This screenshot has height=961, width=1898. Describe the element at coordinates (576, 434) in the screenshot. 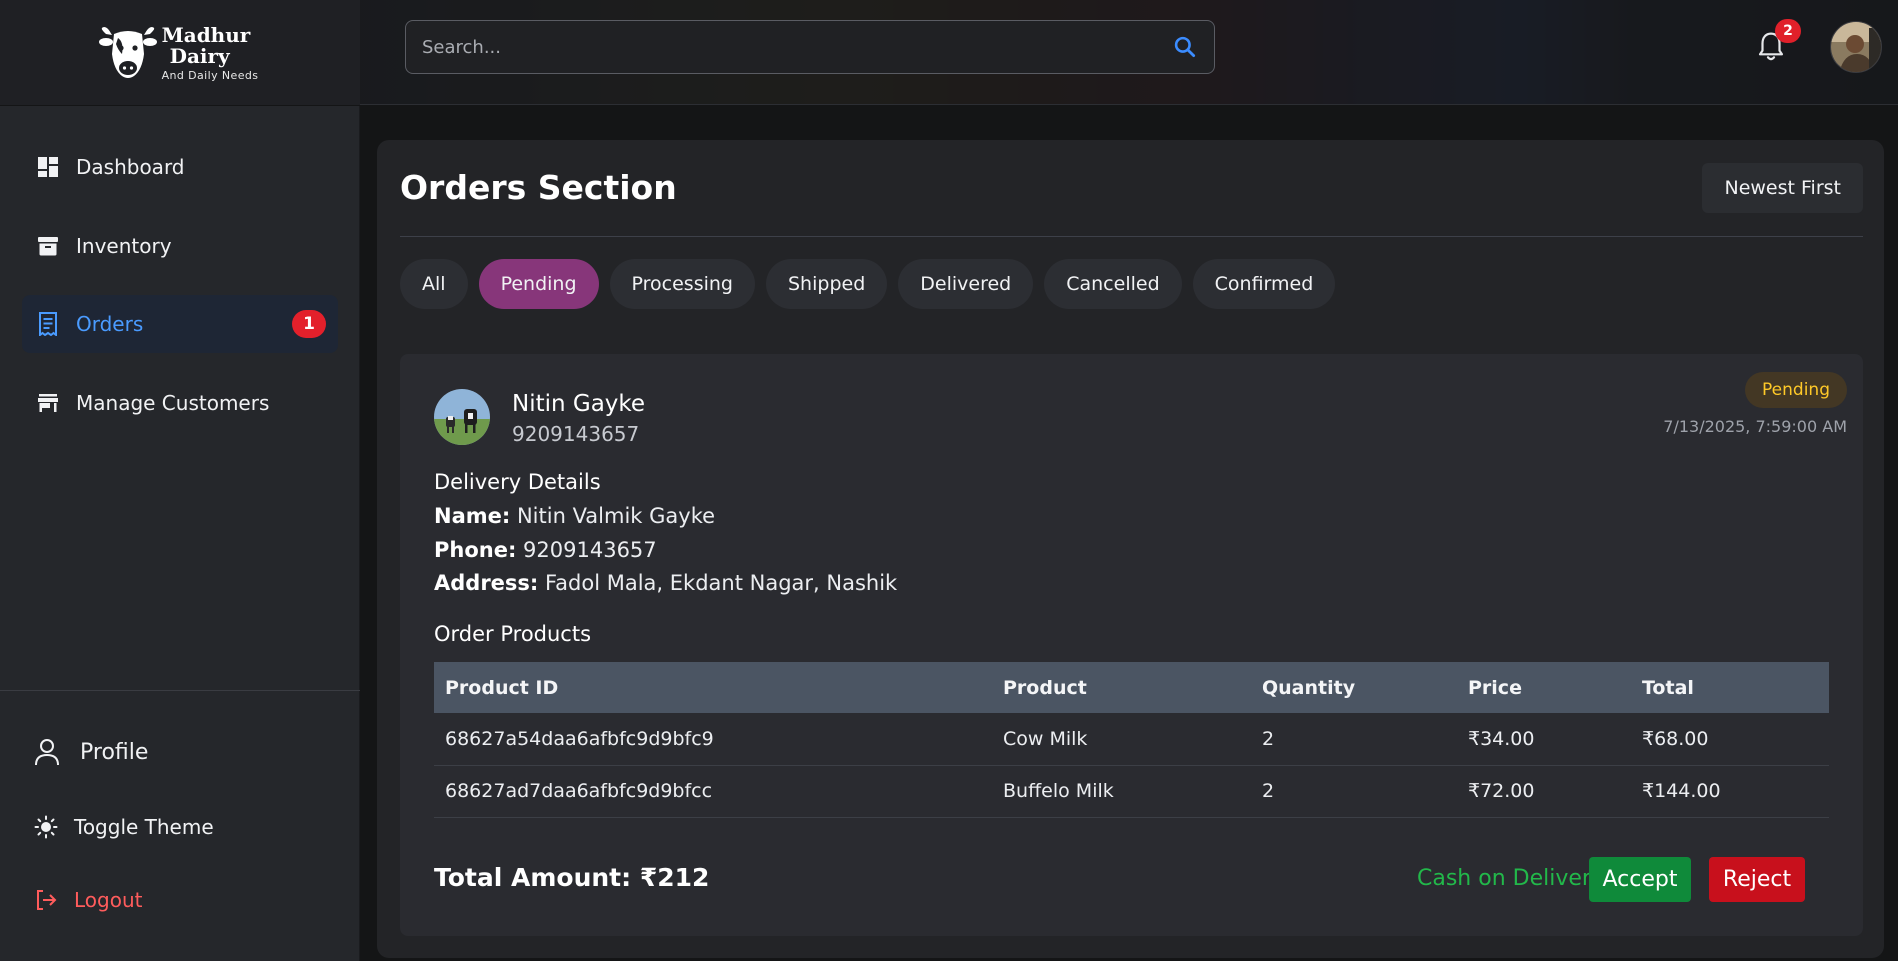

I see `customer-phone: 9209143657` at that location.